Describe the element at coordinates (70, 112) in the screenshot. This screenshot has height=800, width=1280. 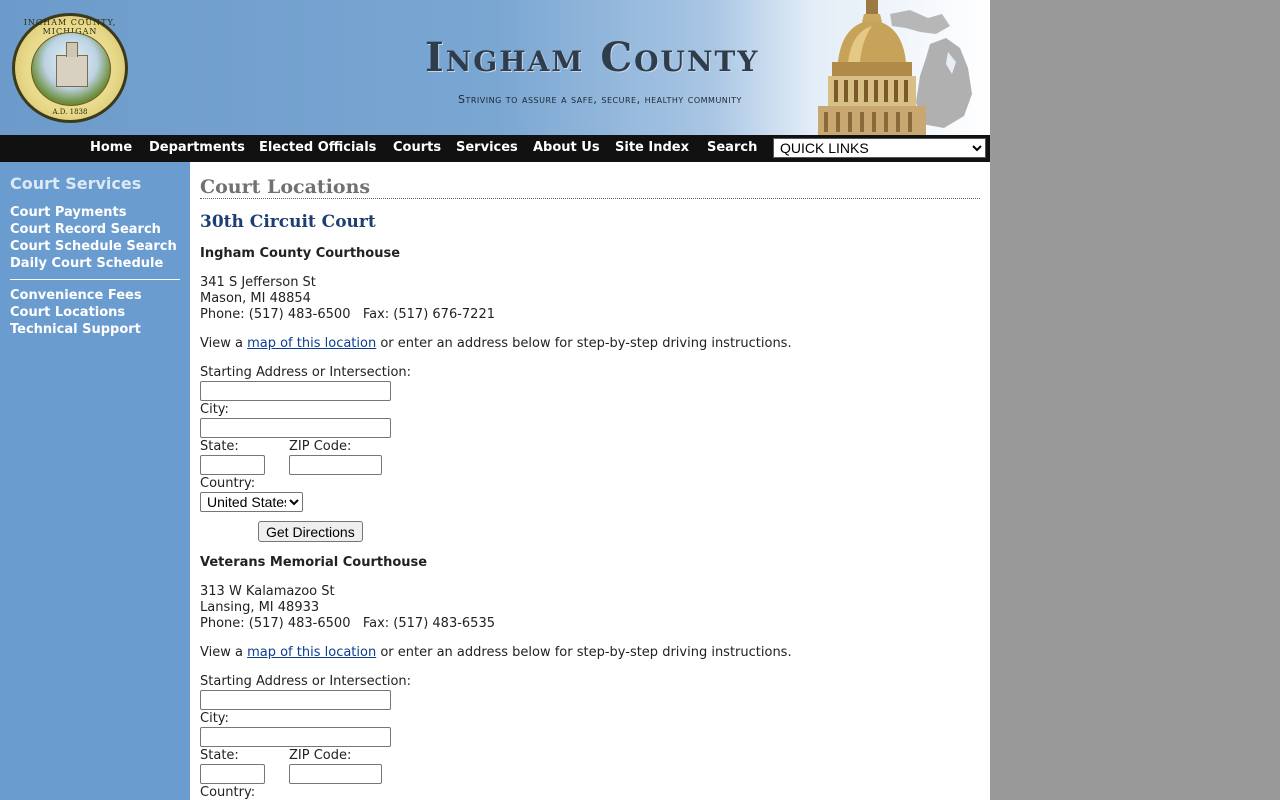
I see `seal-bottom-text: A.D. 1838` at that location.